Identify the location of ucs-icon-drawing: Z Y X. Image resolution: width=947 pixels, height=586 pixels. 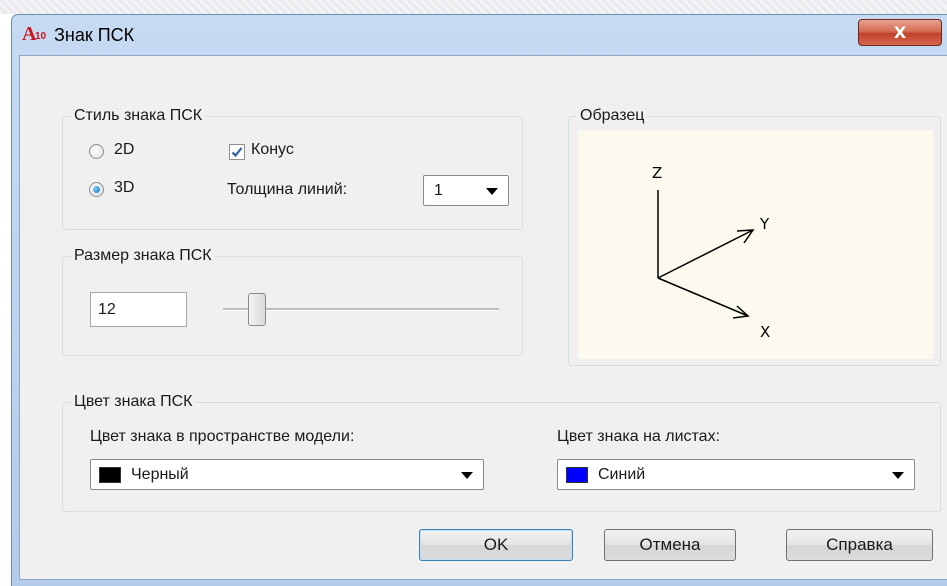
(711, 252).